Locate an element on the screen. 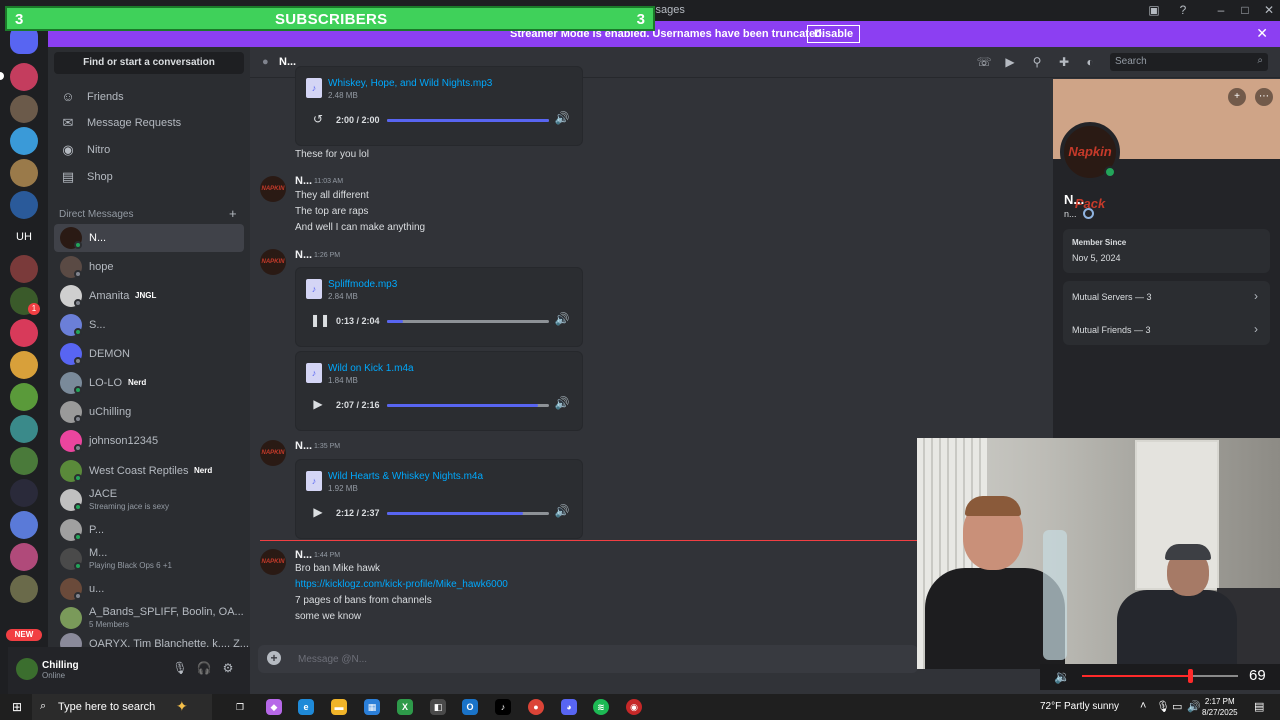 The height and width of the screenshot is (720, 1280). dm-item: JACE Streaming jace is sexy is located at coordinates (149, 500).